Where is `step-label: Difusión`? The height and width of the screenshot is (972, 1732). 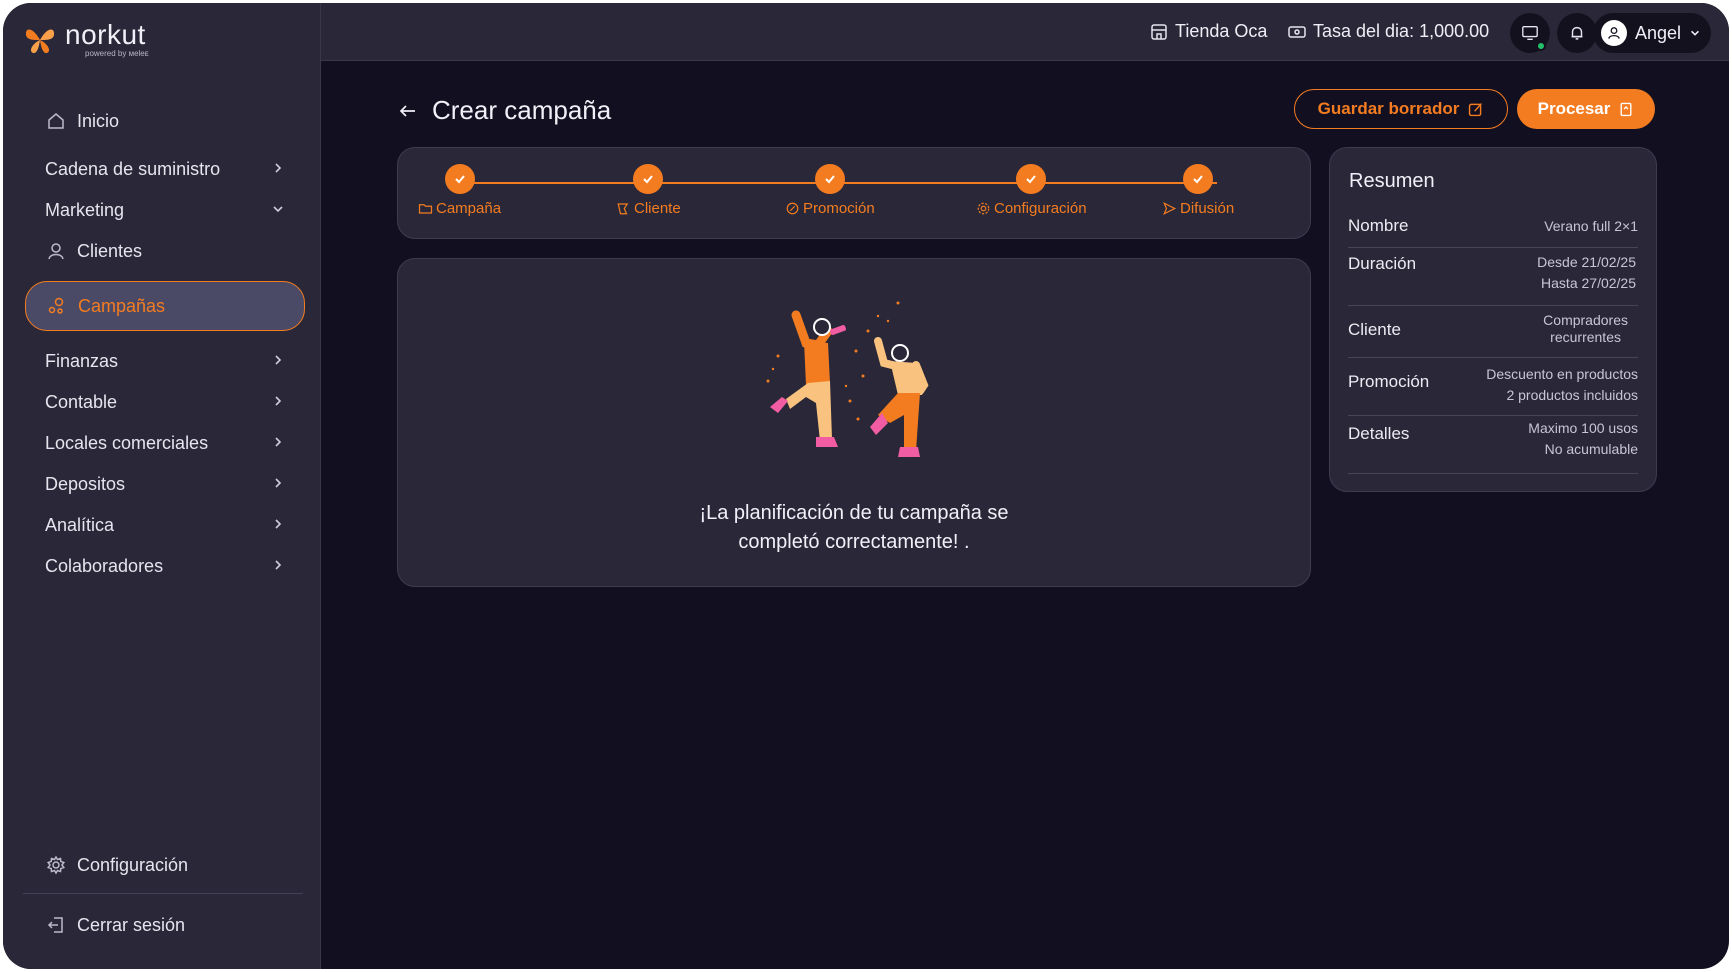 step-label: Difusión is located at coordinates (1207, 208).